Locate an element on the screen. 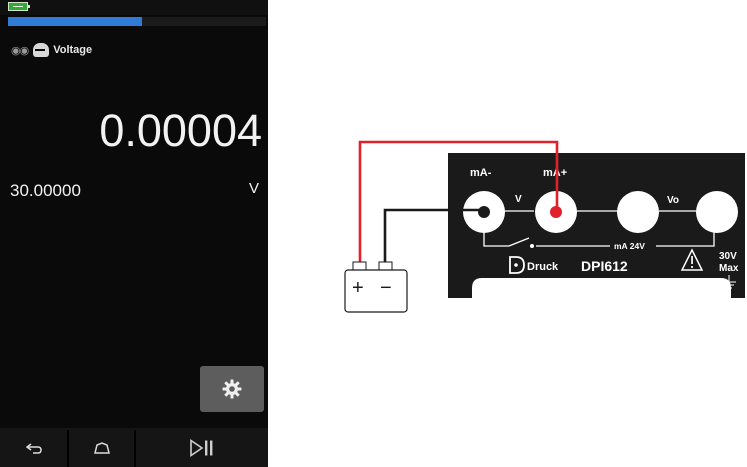 This screenshot has width=747, height=467. warning-max-label: Max is located at coordinates (729, 268).